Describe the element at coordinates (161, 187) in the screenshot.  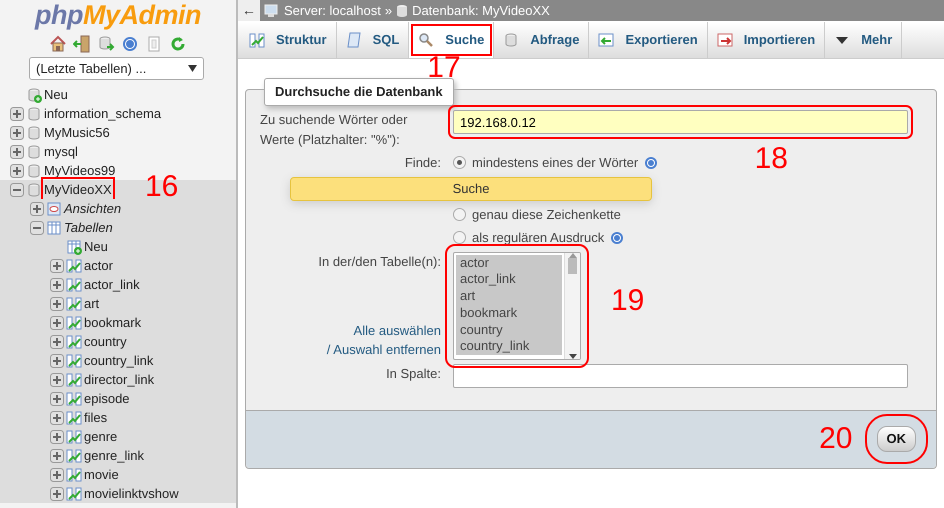
I see `annotation-number: 16` at that location.